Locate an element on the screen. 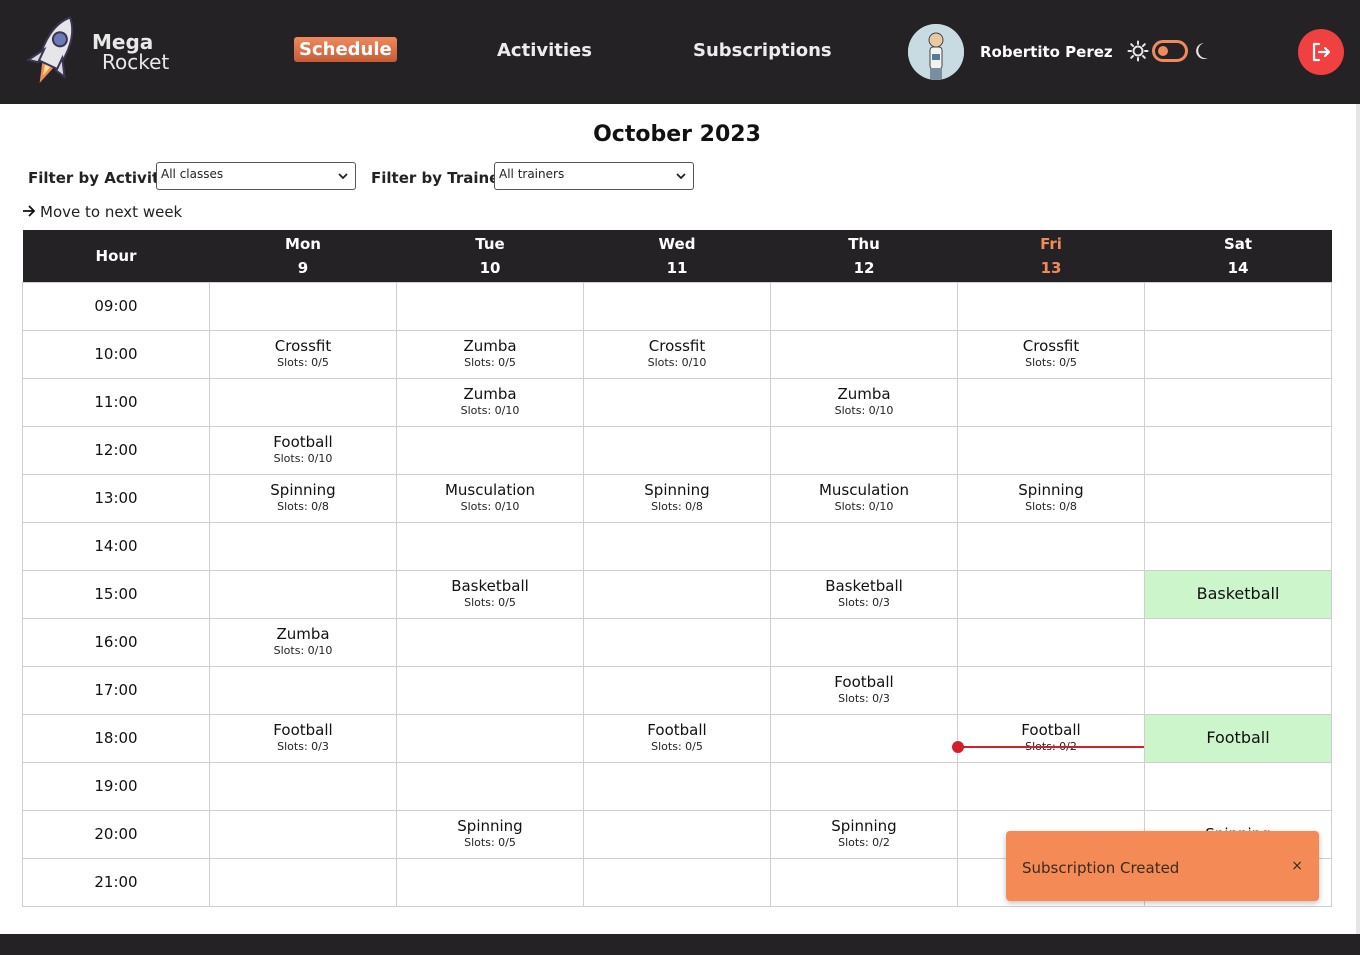 The width and height of the screenshot is (1360, 955). class-cell: Zumba Slots: 0/5 is located at coordinates (490, 354).